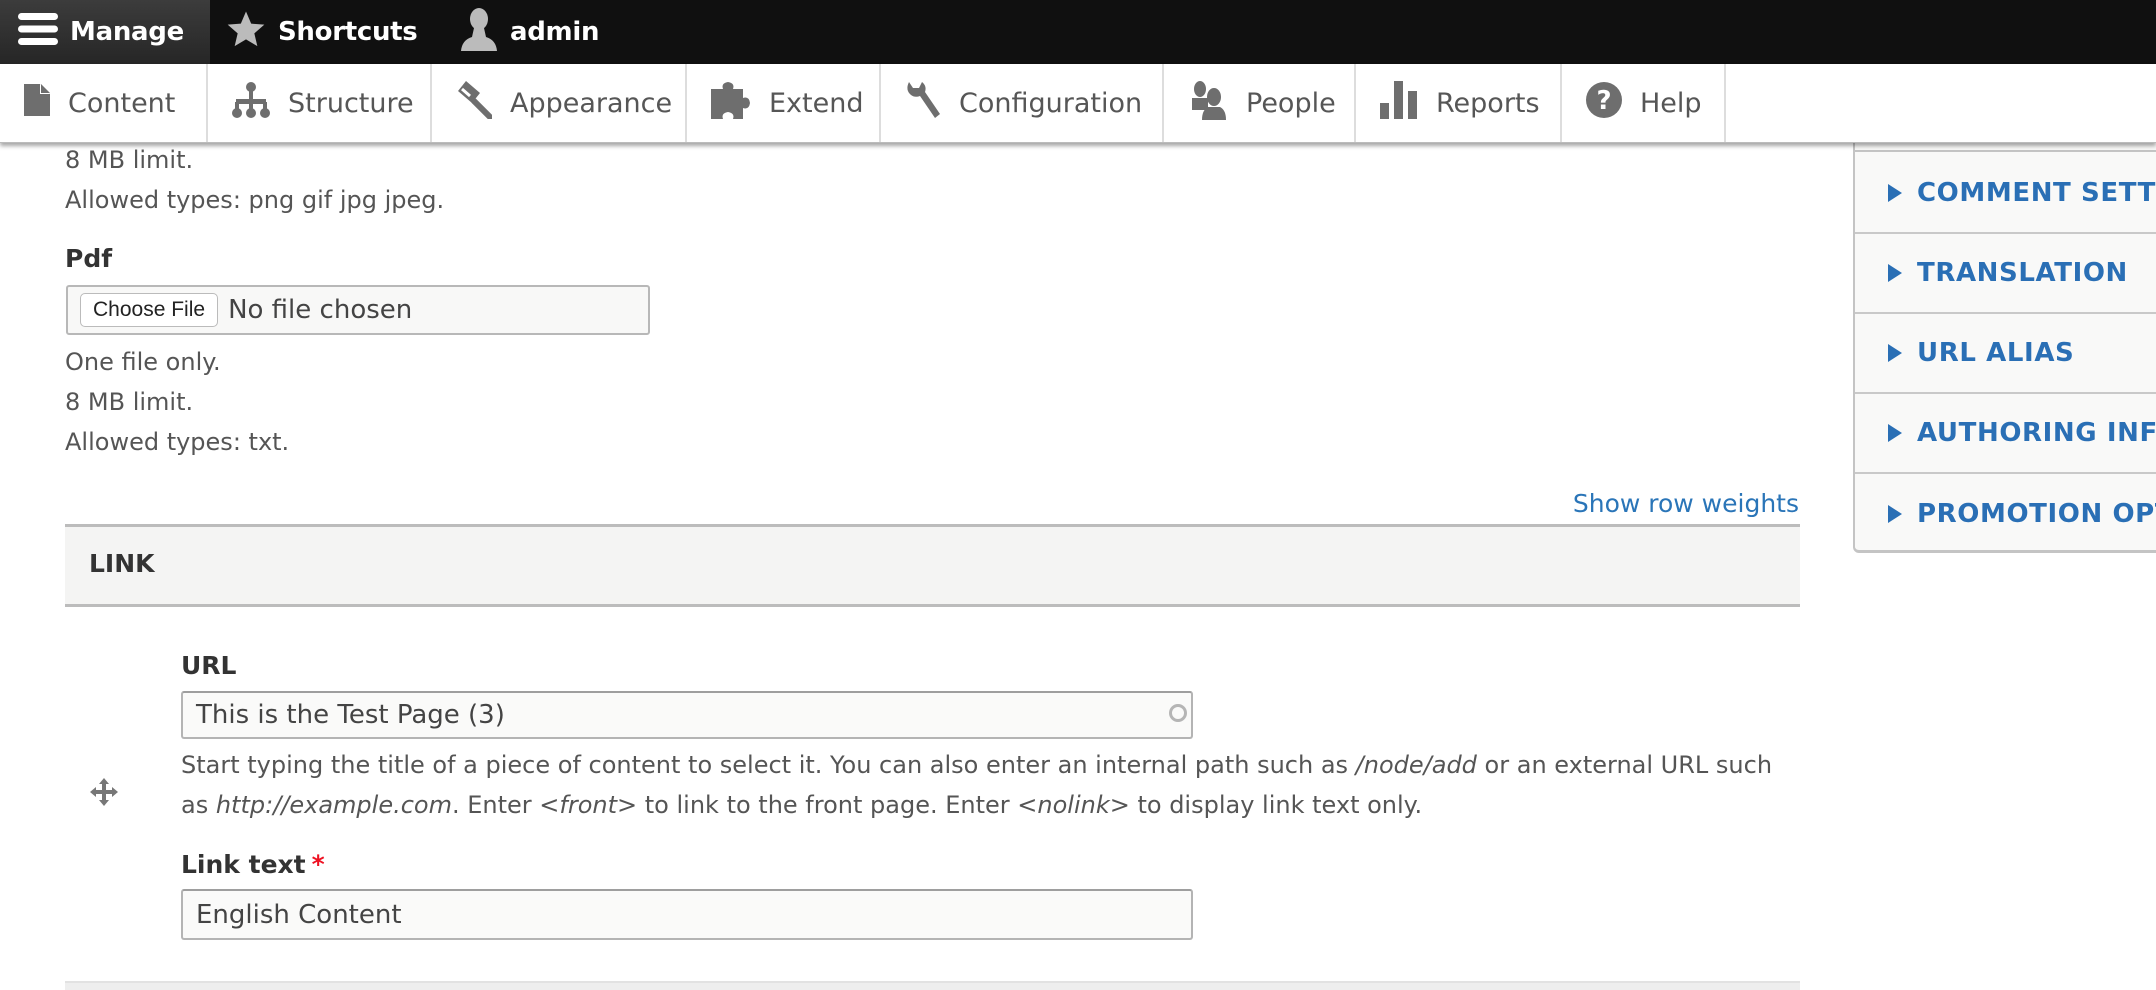  I want to click on link-text-label-text: Link text, so click(243, 864).